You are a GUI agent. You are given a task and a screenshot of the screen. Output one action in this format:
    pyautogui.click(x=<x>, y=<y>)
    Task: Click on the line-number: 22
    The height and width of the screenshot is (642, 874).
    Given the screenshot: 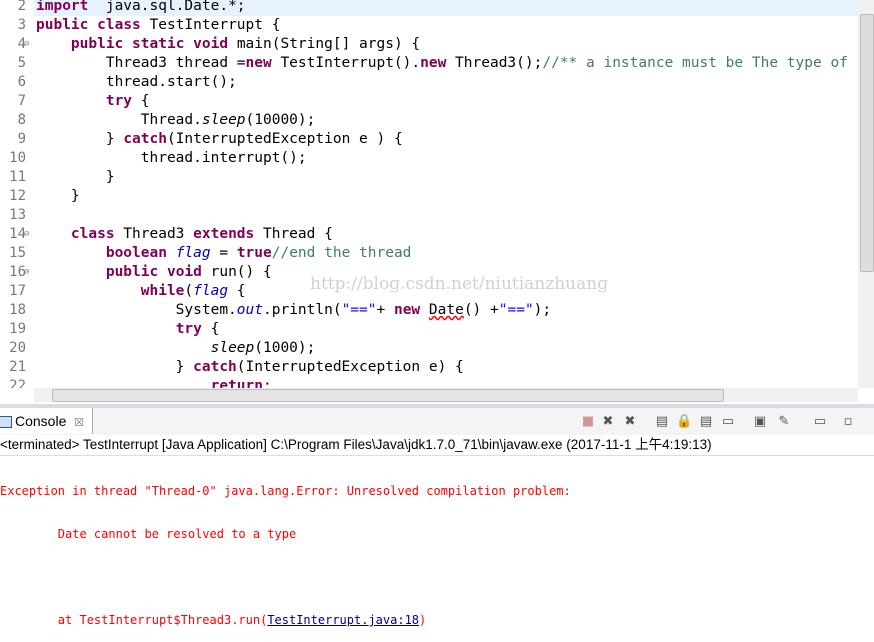 What is the action you would take?
    pyautogui.click(x=17, y=383)
    